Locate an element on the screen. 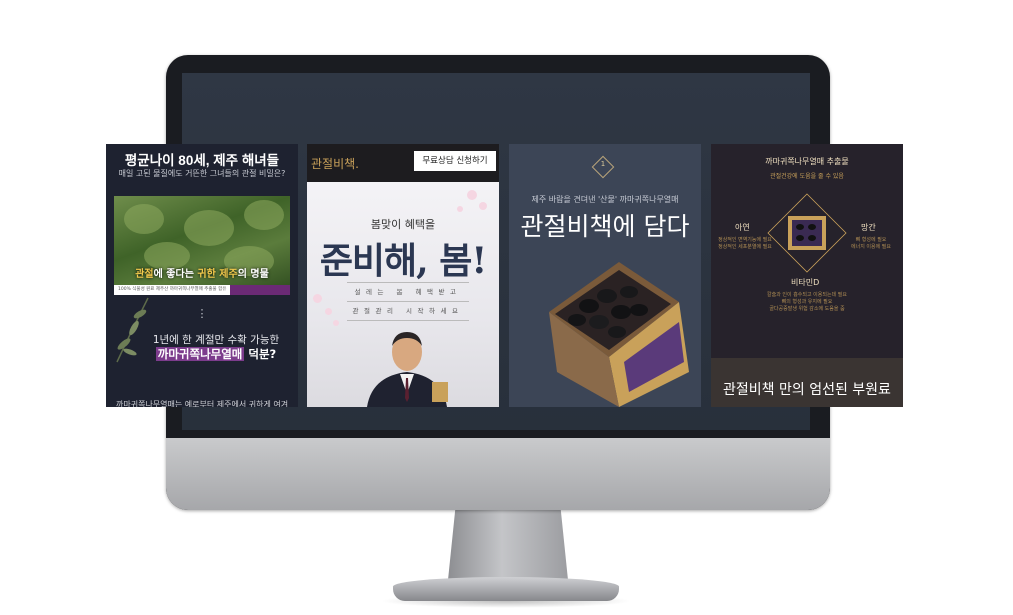 The image size is (1013, 615). strip-text: 100% 식물성 원료 제주산 까마귀쪽나무열매 추출물 함유 is located at coordinates (172, 289).